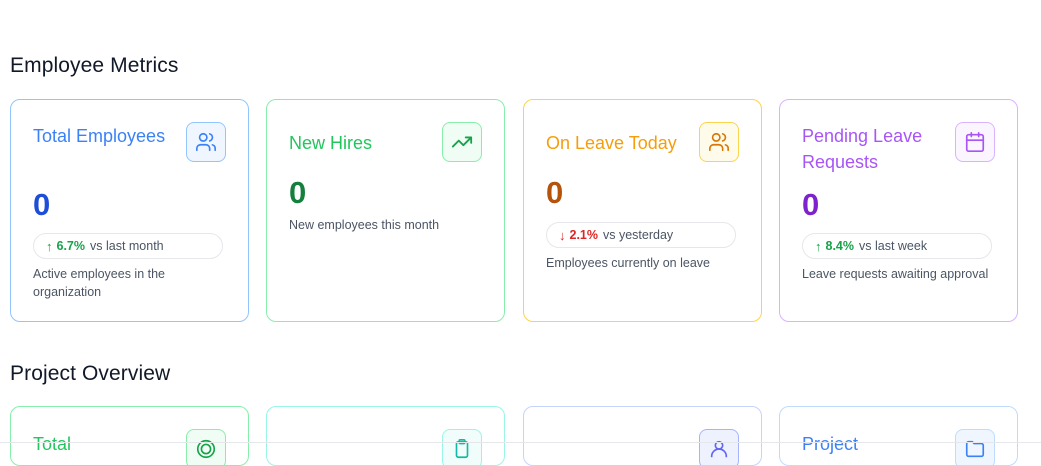 This screenshot has width=1041, height=466. Describe the element at coordinates (331, 143) in the screenshot. I see `card-title: New Hires` at that location.